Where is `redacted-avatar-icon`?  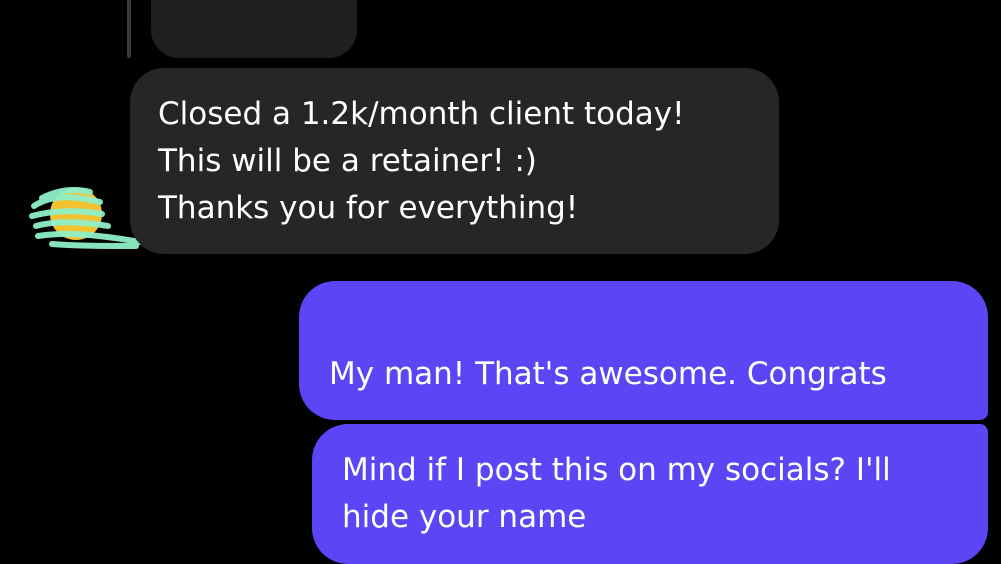 redacted-avatar-icon is located at coordinates (86, 218).